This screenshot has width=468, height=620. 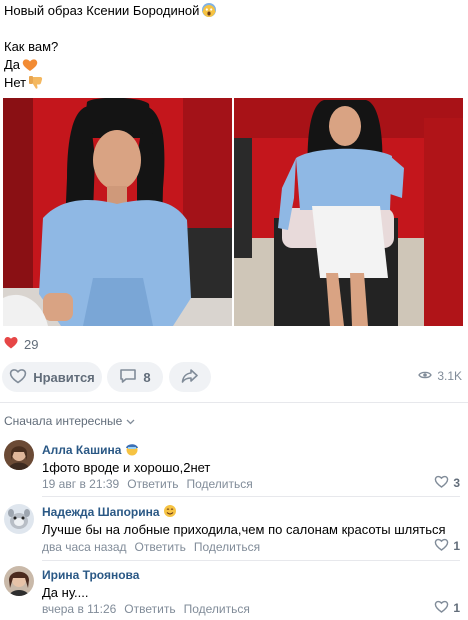 What do you see at coordinates (128, 377) in the screenshot?
I see `comment-bubble-icon` at bounding box center [128, 377].